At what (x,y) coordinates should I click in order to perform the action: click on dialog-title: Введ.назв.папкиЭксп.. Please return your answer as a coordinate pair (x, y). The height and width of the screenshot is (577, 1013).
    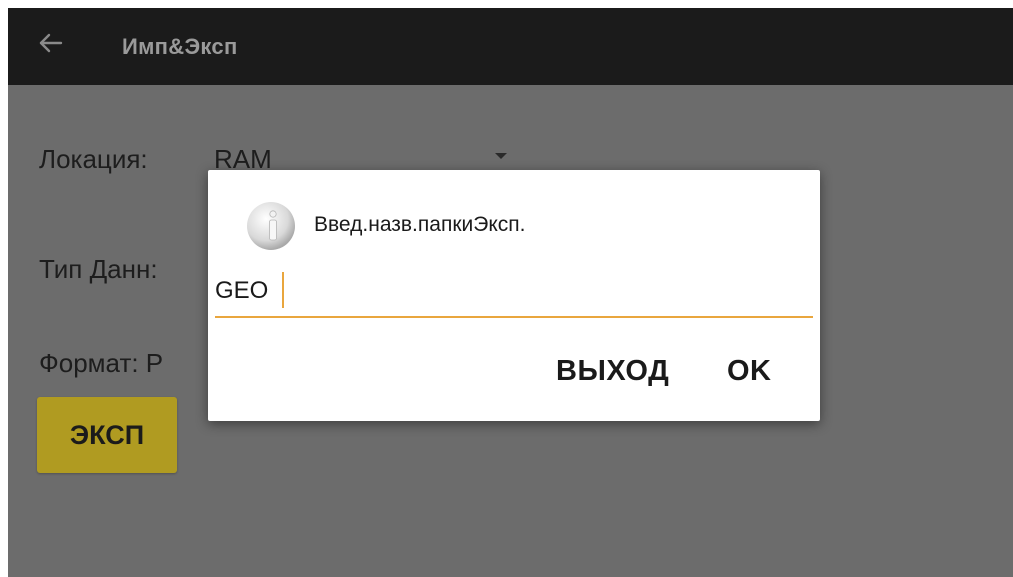
    Looking at the image, I should click on (420, 224).